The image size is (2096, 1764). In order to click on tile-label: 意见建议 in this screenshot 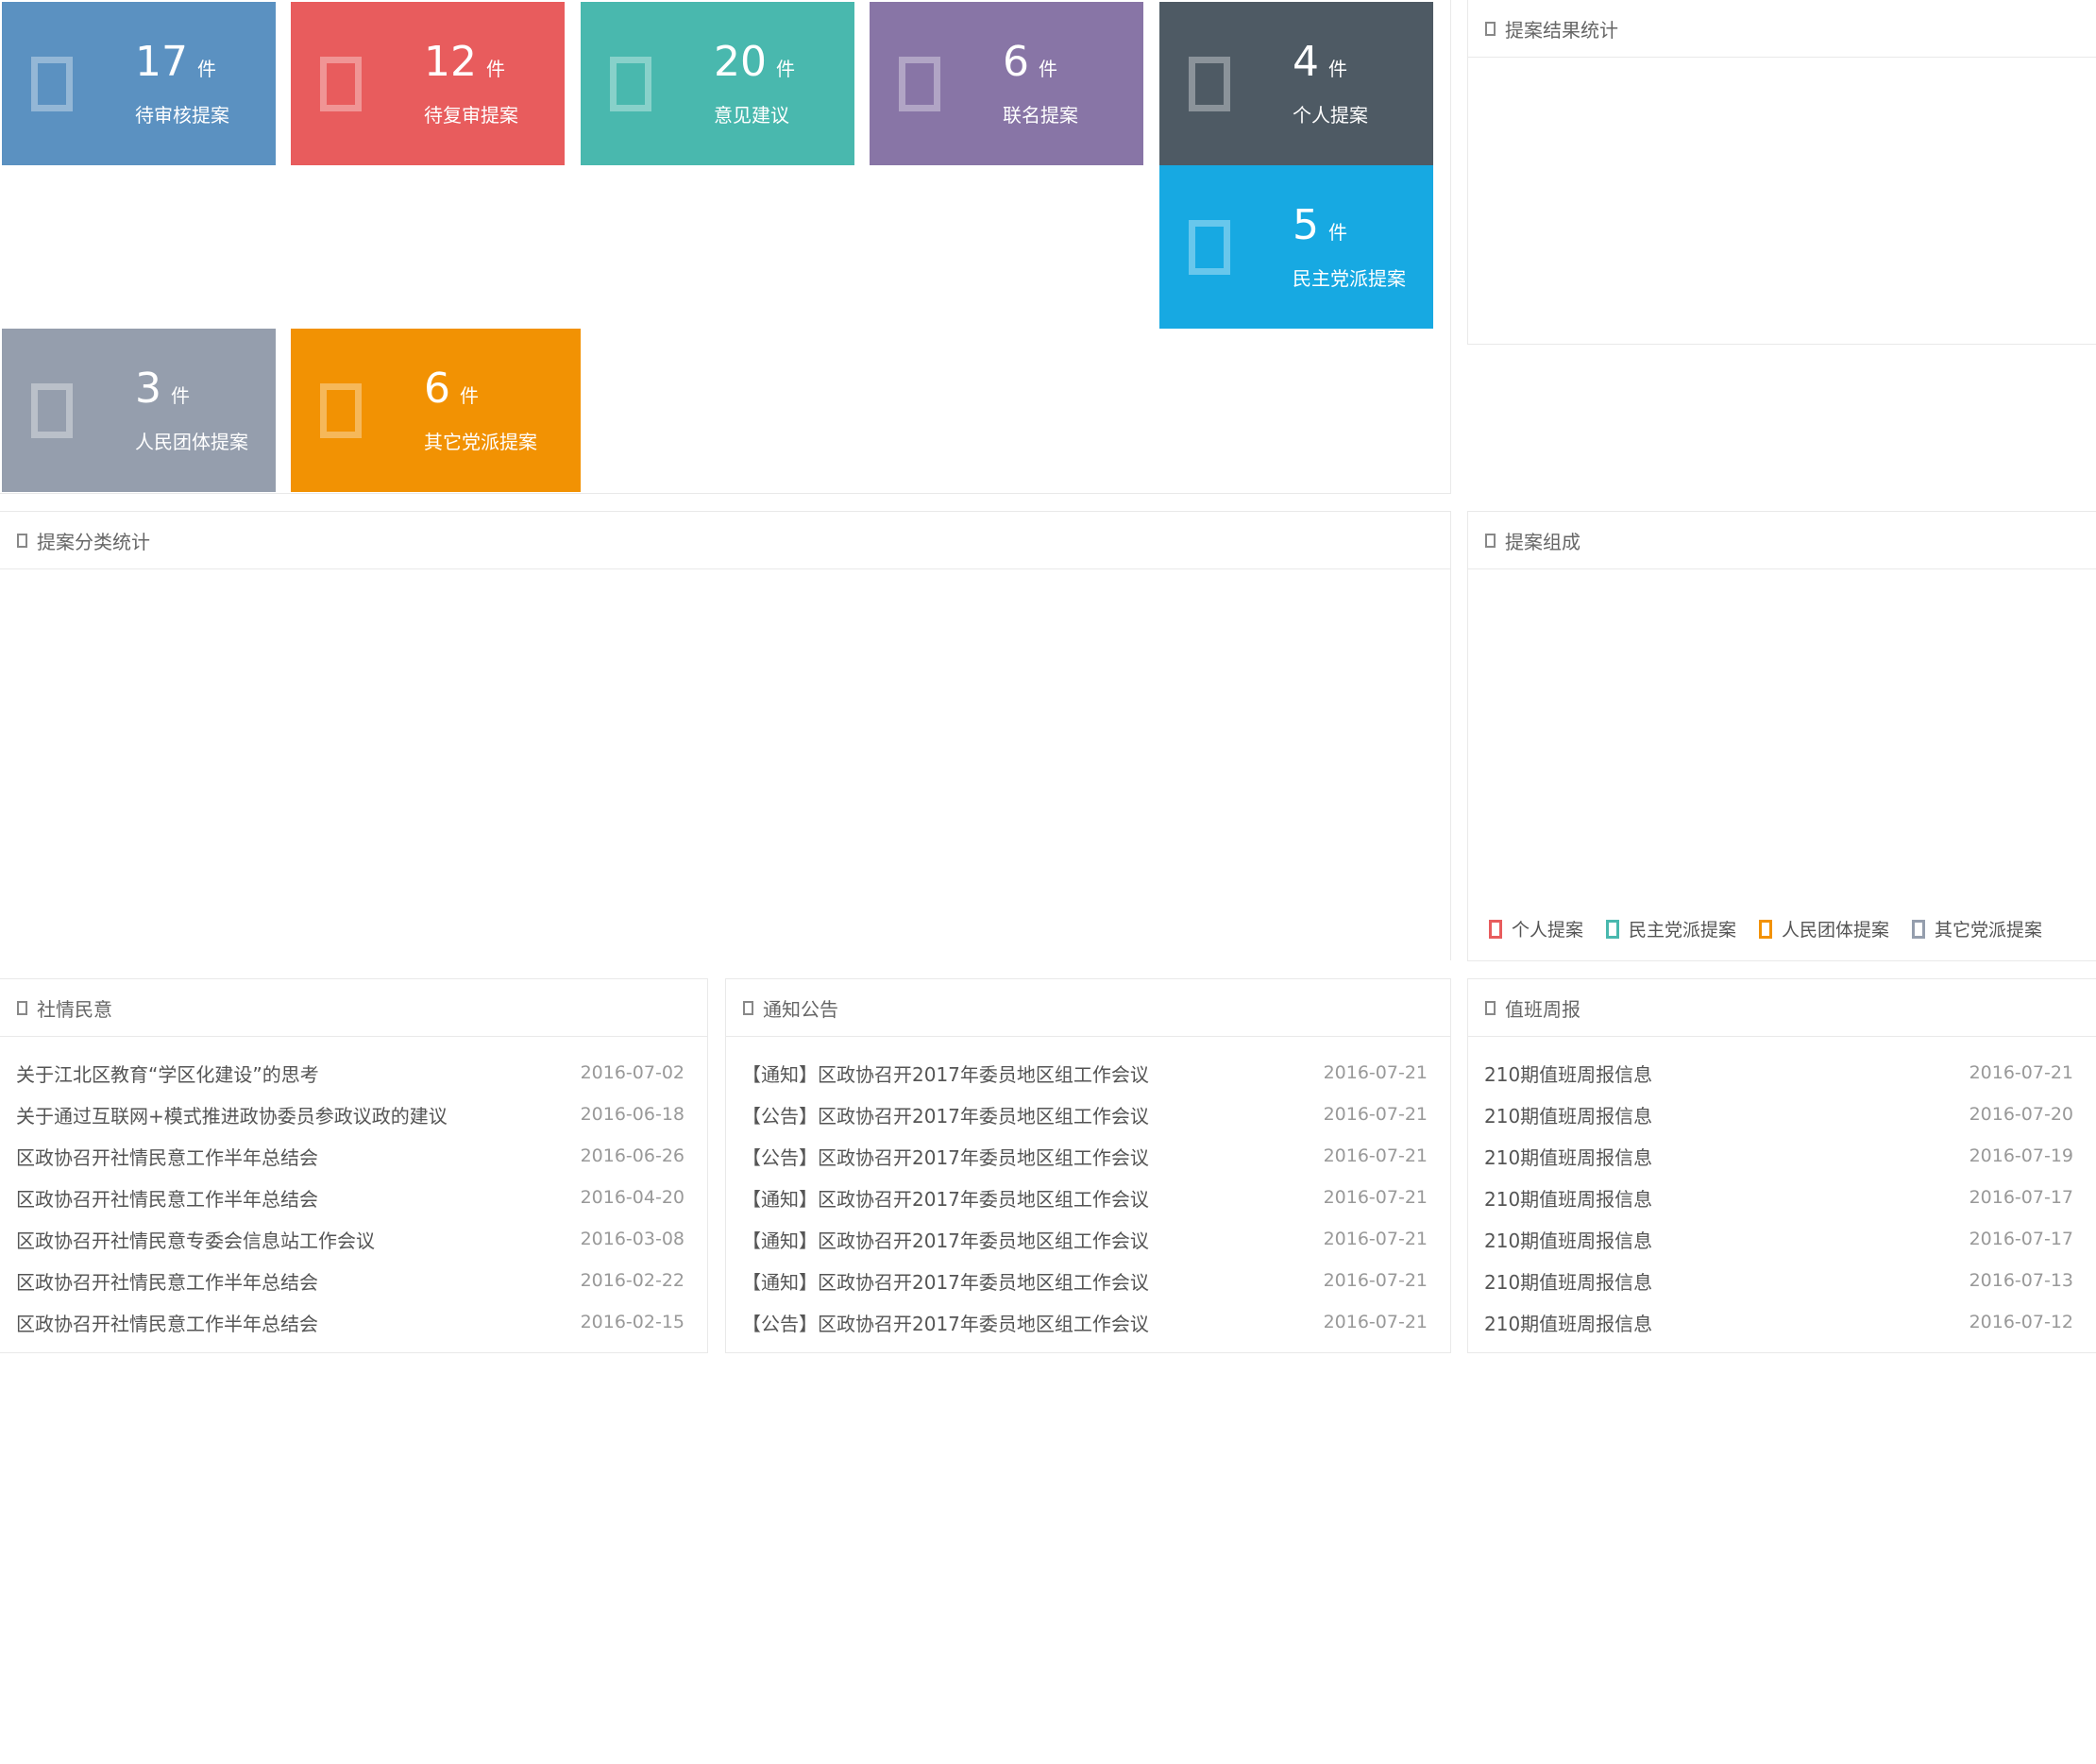, I will do `click(752, 115)`.